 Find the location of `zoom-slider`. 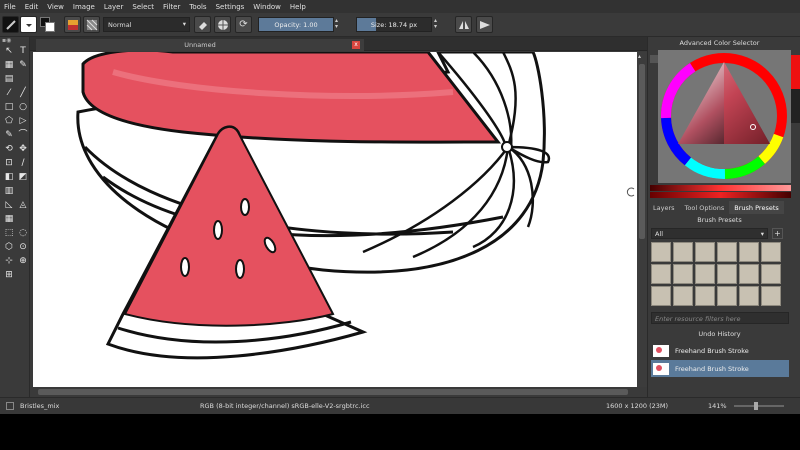

zoom-slider is located at coordinates (759, 406).